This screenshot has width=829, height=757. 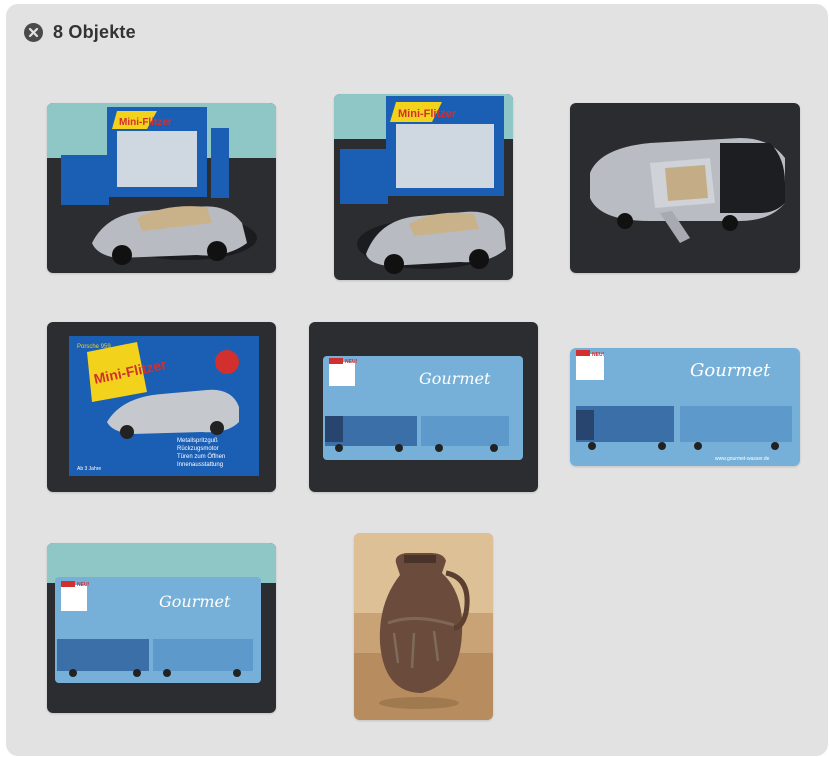 I want to click on photo-thumbnail-1: Mini-Flitzer, so click(x=161, y=188).